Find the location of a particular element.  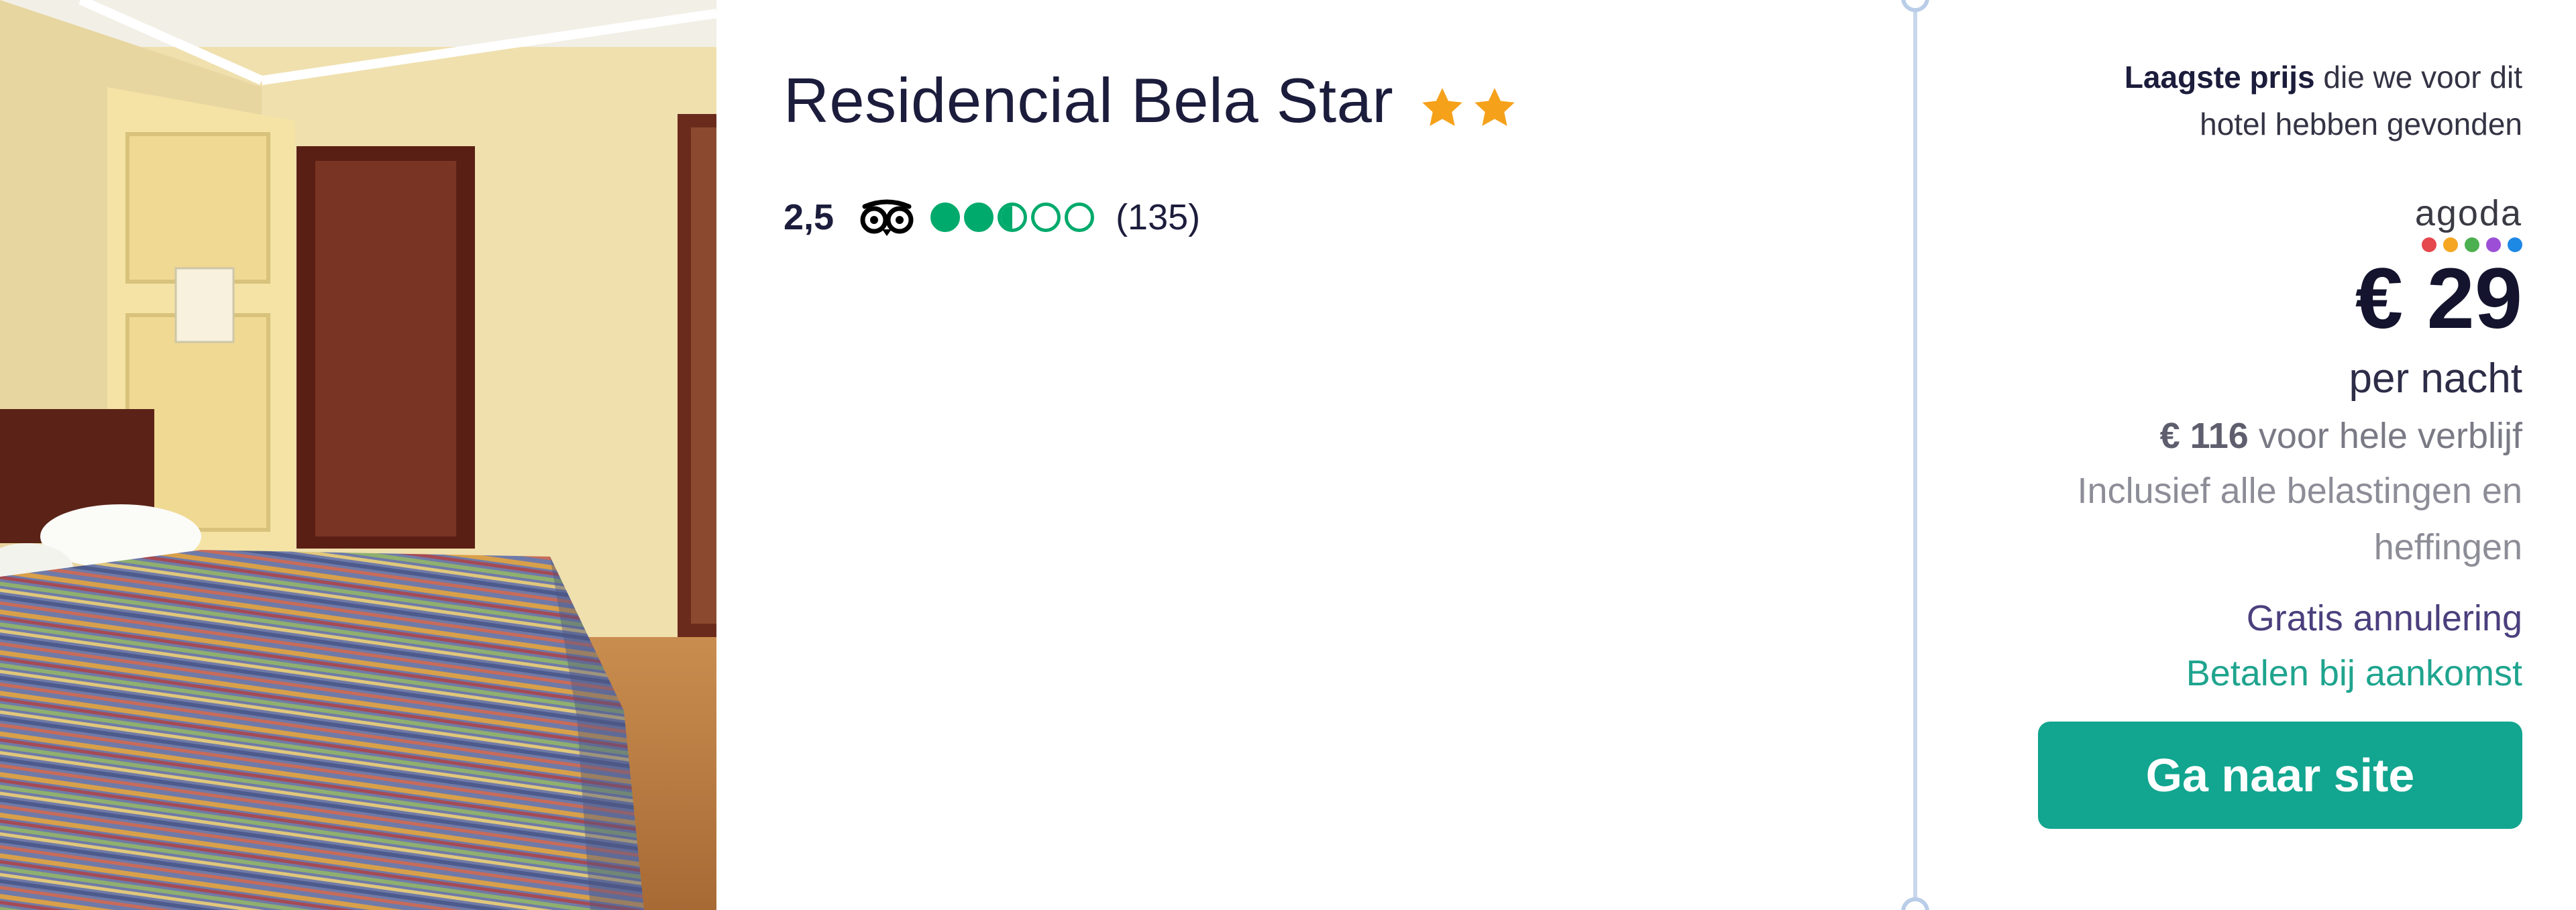

taxes-note: Inclusief alle belastingen en heffingen is located at coordinates (2247, 519).